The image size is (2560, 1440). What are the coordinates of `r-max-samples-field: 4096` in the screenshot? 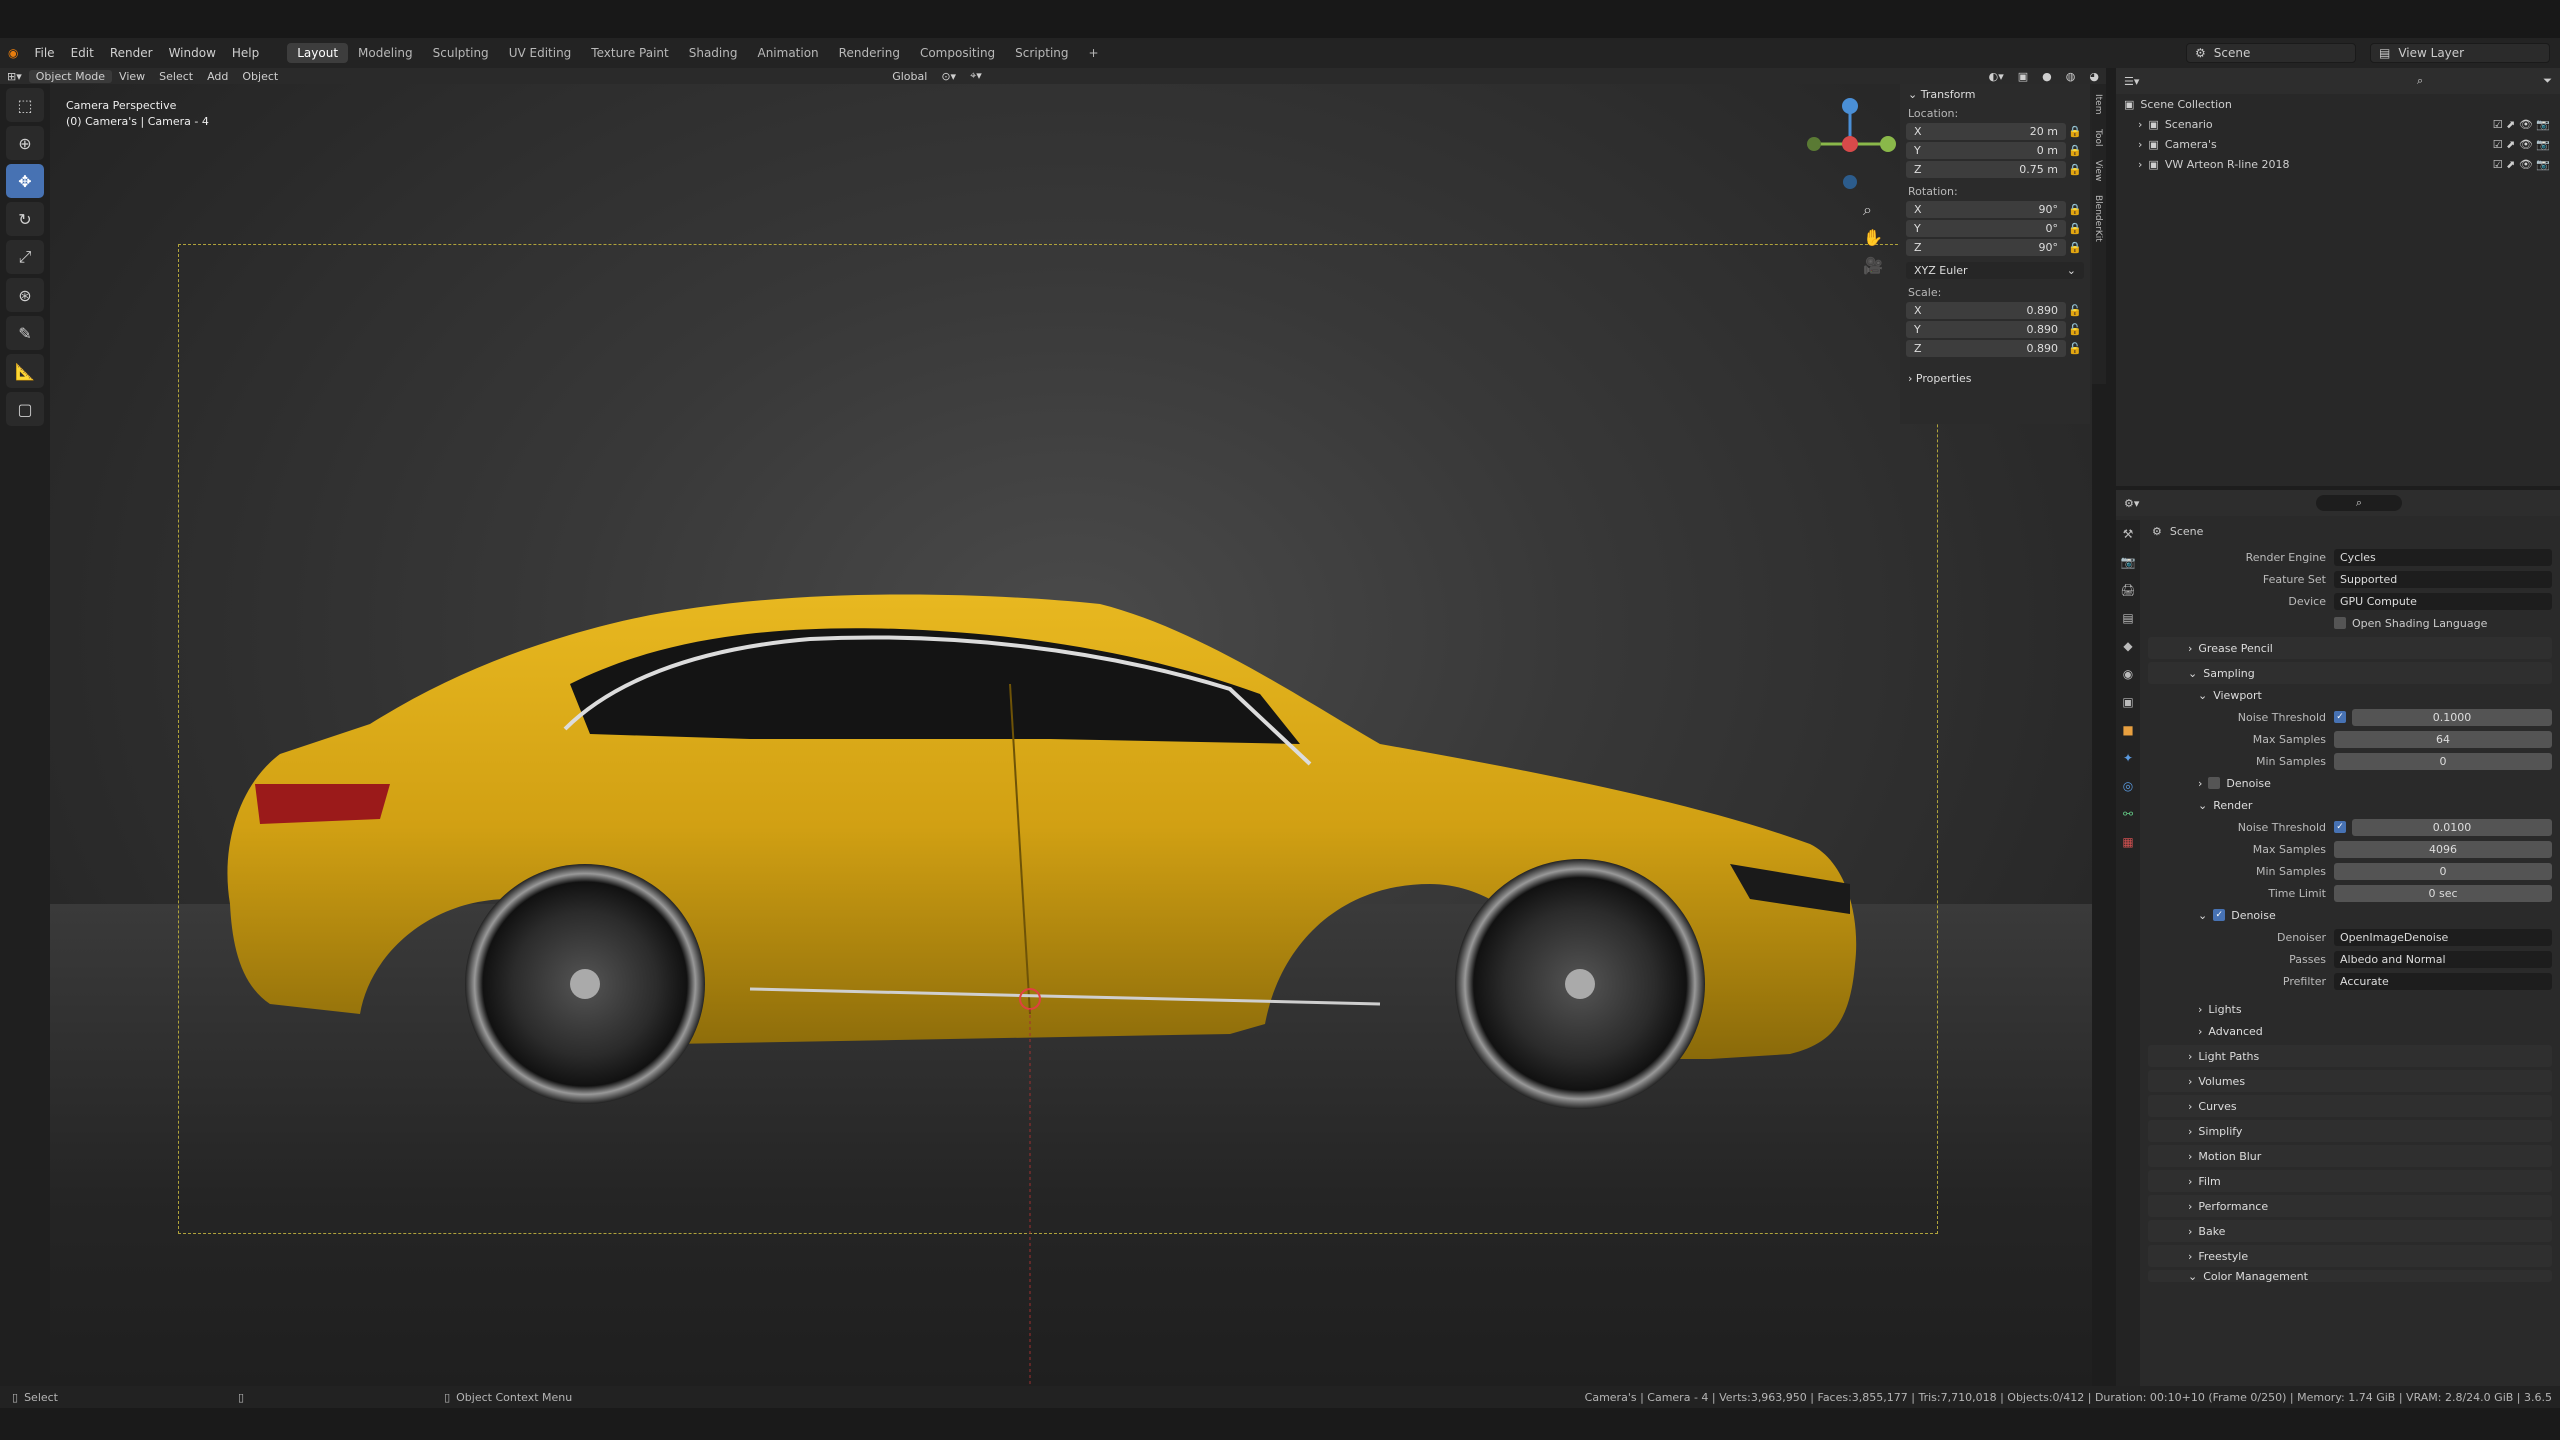 It's located at (2443, 849).